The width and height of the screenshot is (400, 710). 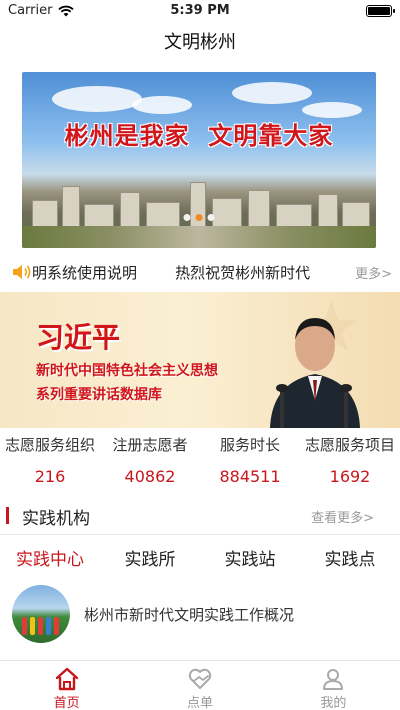 What do you see at coordinates (250, 476) in the screenshot?
I see `stat-value: 884511` at bounding box center [250, 476].